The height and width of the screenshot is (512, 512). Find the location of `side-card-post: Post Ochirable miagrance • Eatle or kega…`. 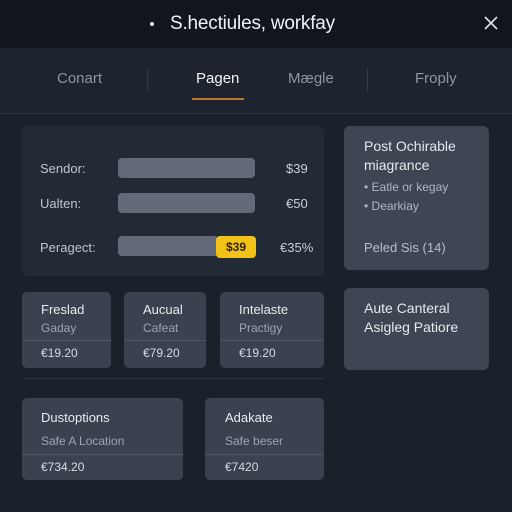

side-card-post: Post Ochirable miagrance • Eatle or kega… is located at coordinates (416, 198).